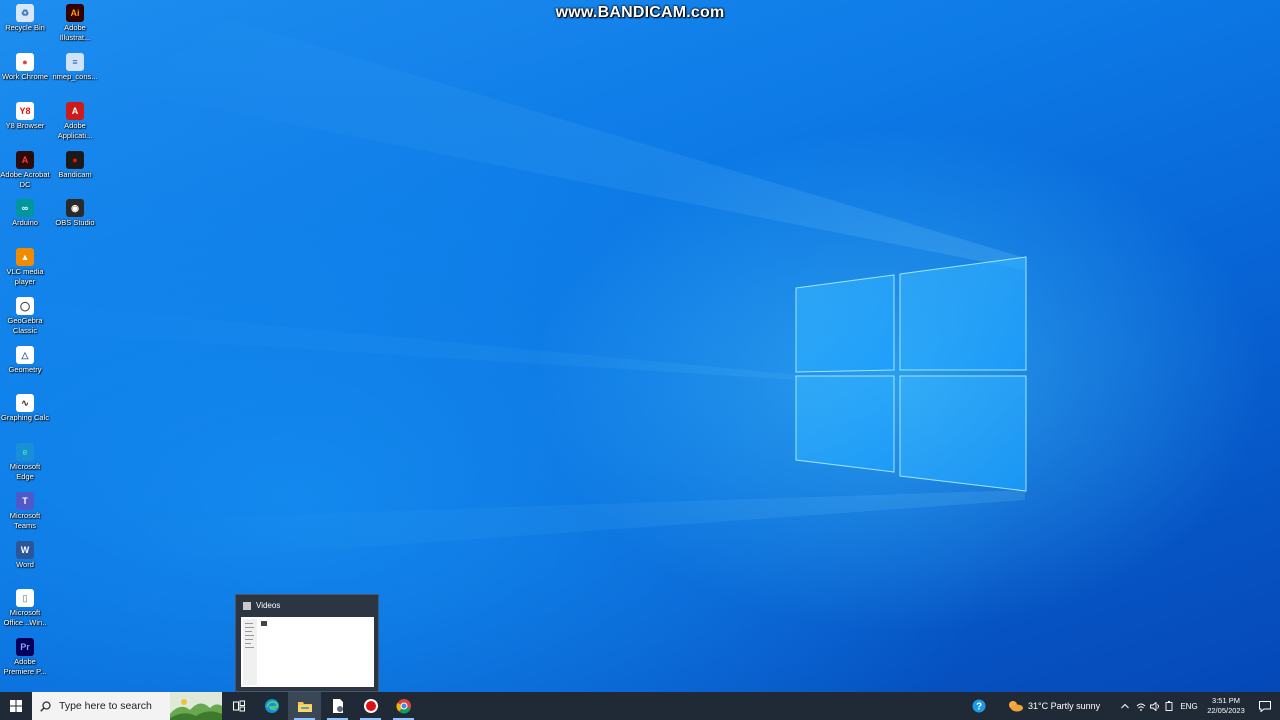  Describe the element at coordinates (75, 111) in the screenshot. I see `adobe-icon: A` at that location.